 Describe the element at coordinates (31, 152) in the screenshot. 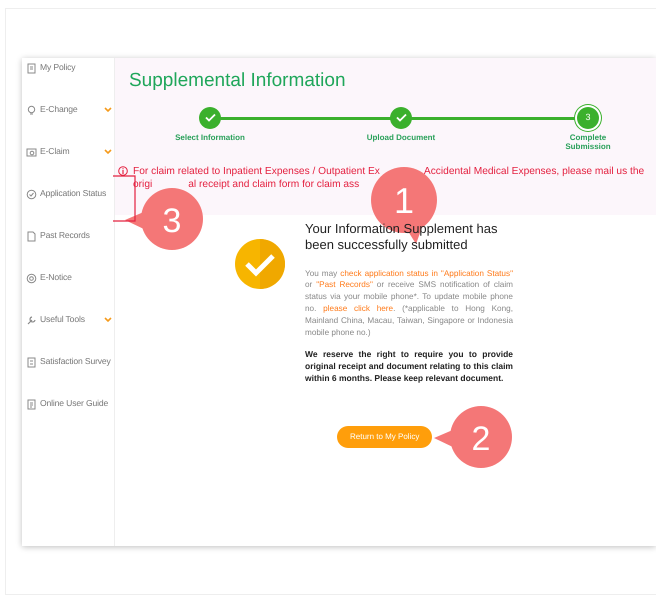

I see `photo-icon` at that location.